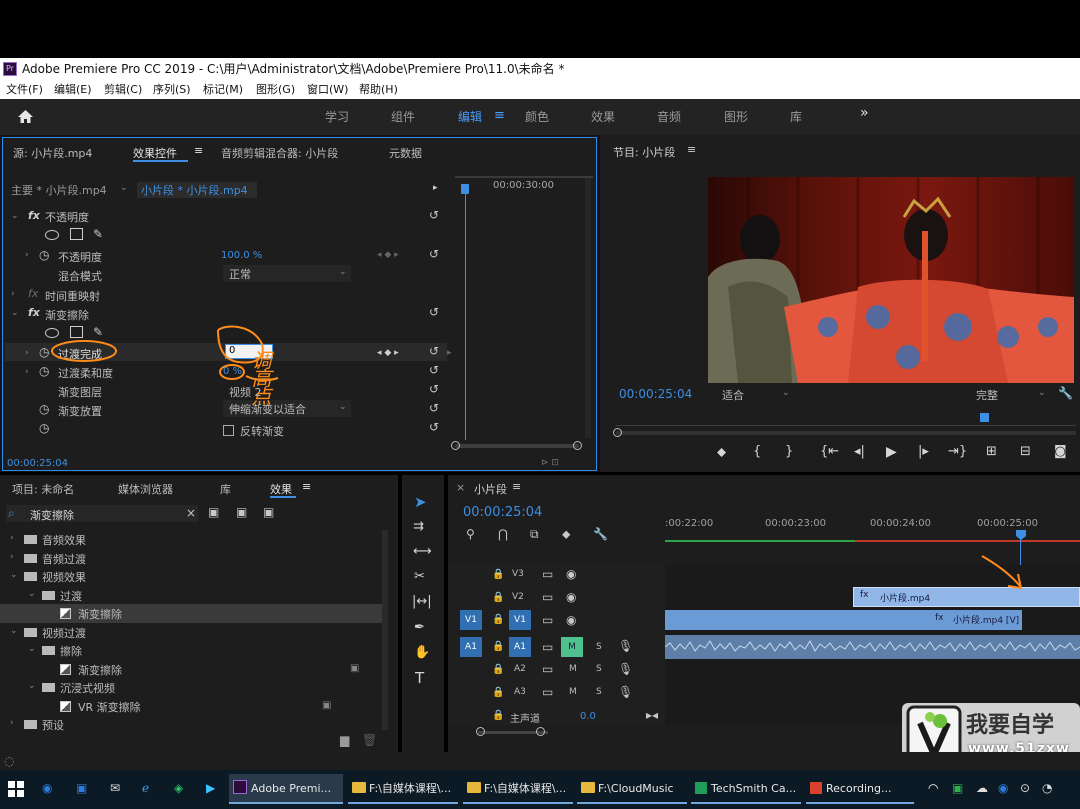 The image size is (1080, 809). I want to click on accelerated-effects-icon: ▣, so click(213, 512).